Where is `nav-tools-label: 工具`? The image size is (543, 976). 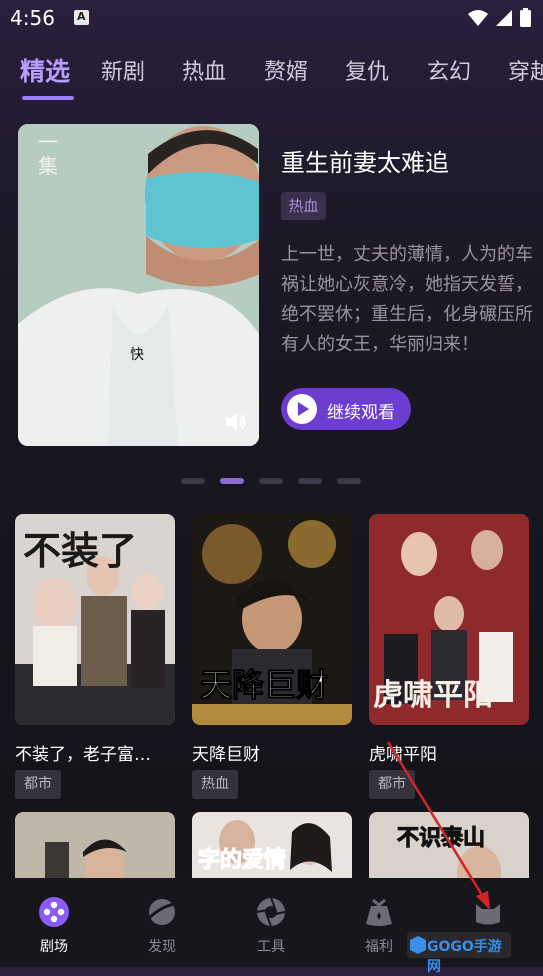 nav-tools-label: 工具 is located at coordinates (271, 947).